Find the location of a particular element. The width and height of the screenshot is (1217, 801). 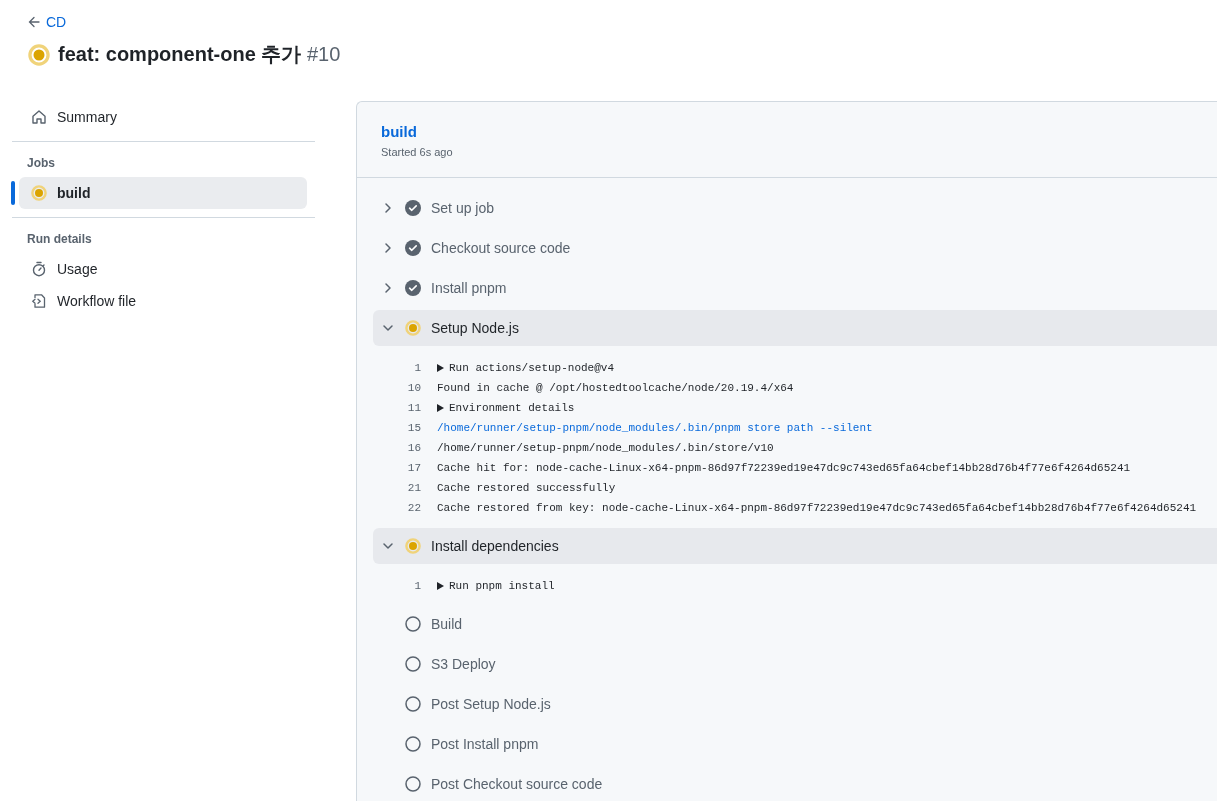

step-row: Post Checkout source code is located at coordinates (795, 783).